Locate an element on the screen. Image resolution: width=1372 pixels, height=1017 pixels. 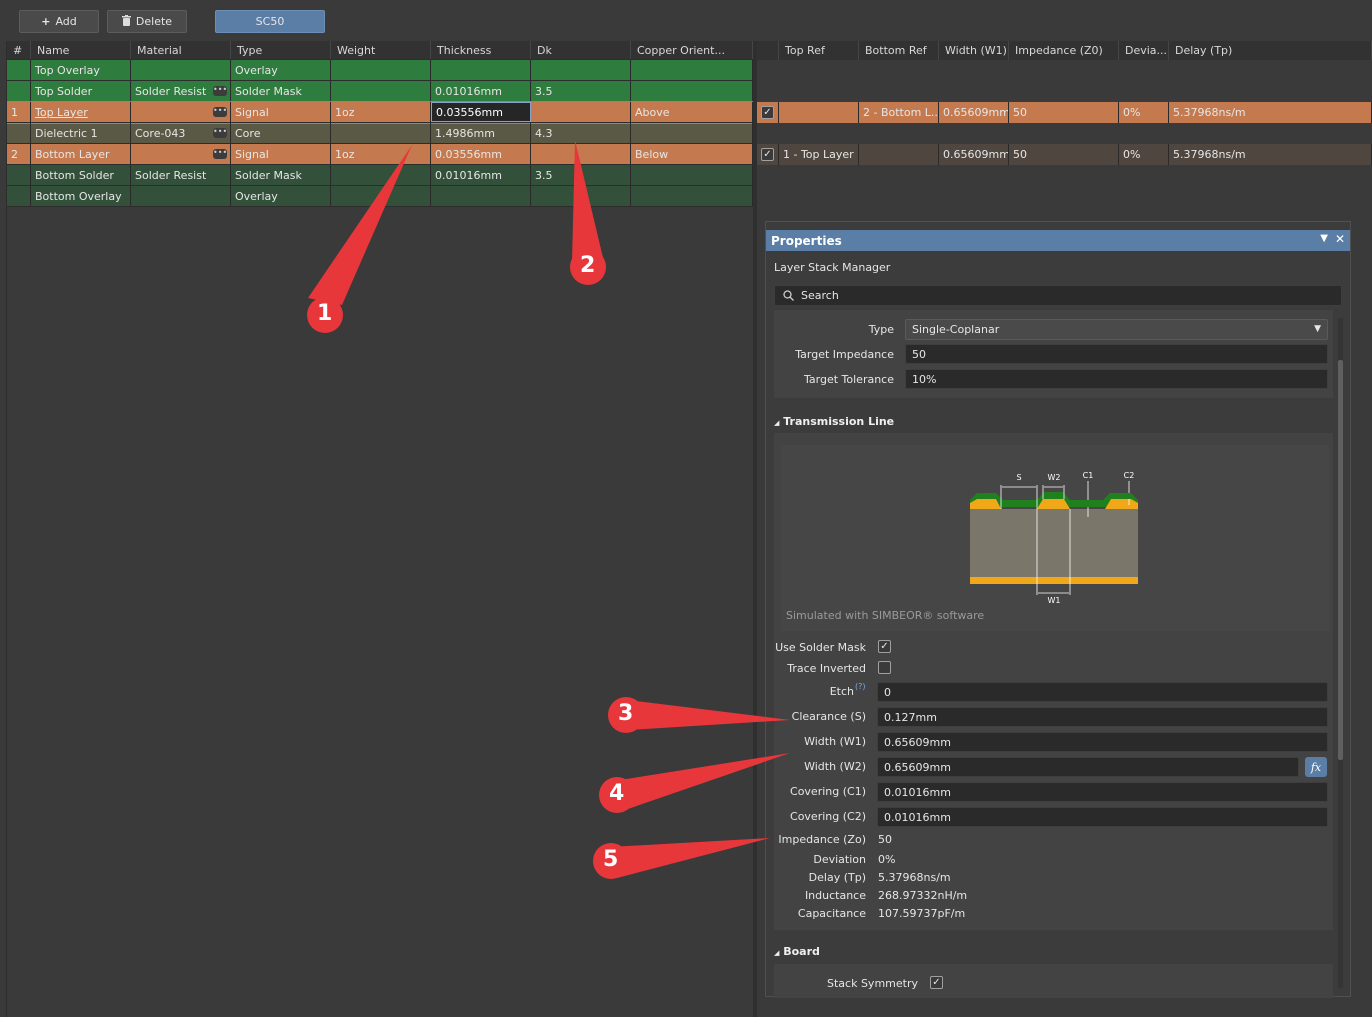
callout-1-number: 1 is located at coordinates (325, 313).